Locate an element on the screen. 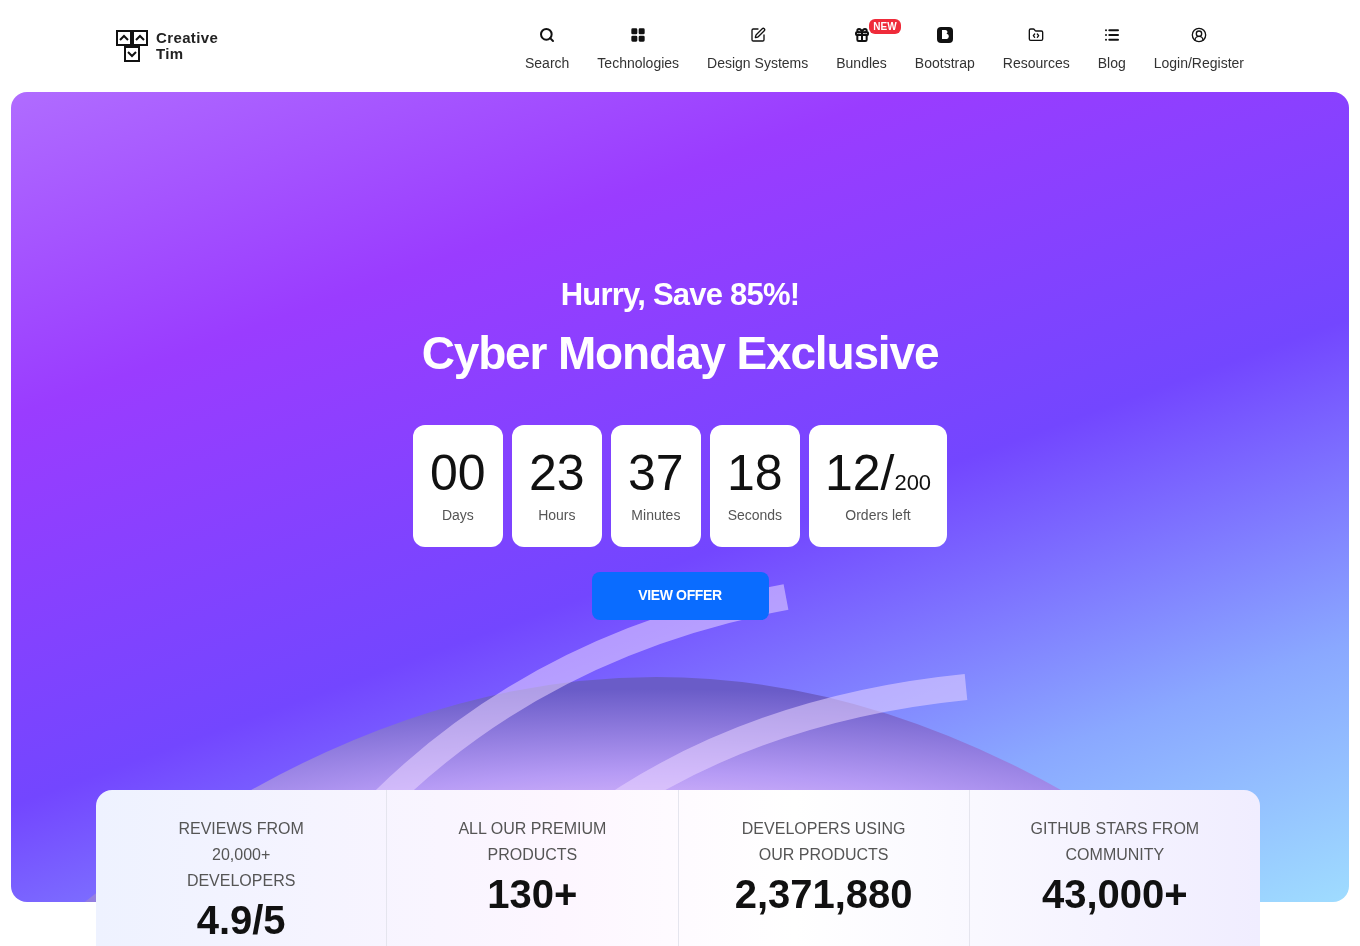  nav-link: Resources is located at coordinates (1036, 50).